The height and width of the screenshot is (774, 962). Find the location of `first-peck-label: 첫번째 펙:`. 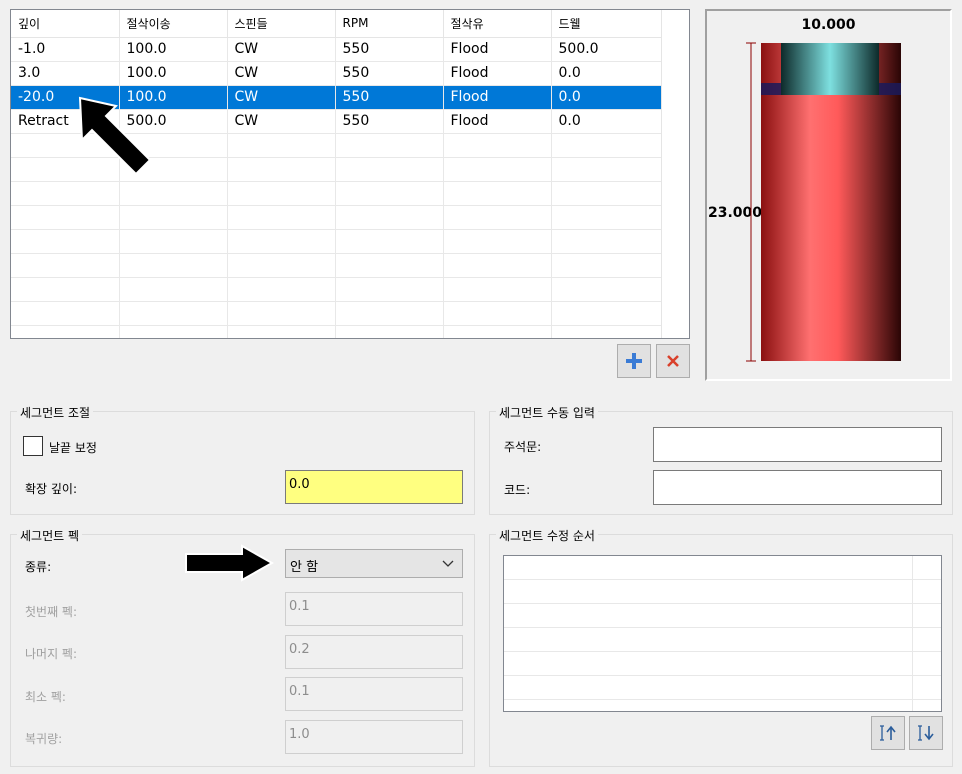

first-peck-label: 첫번째 펙: is located at coordinates (51, 612).